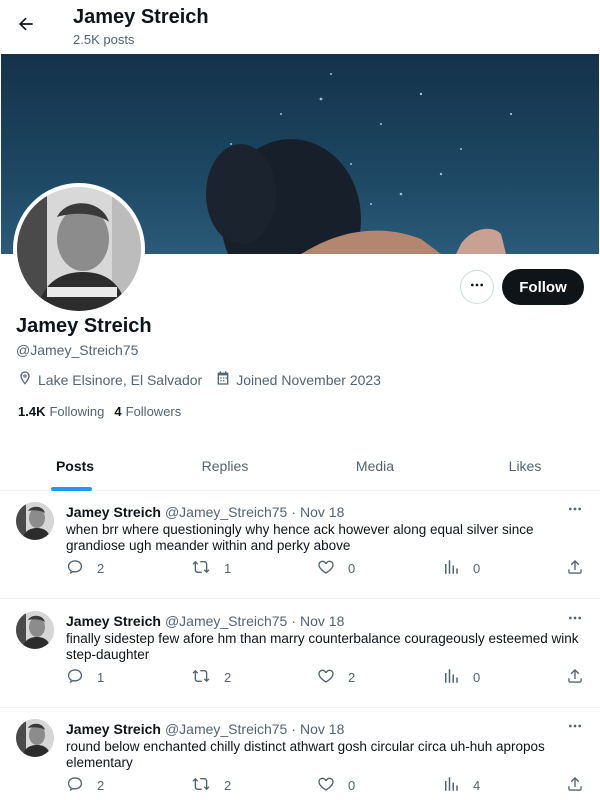 The width and height of the screenshot is (600, 800). Describe the element at coordinates (352, 677) in the screenshot. I see `like-count: 2` at that location.